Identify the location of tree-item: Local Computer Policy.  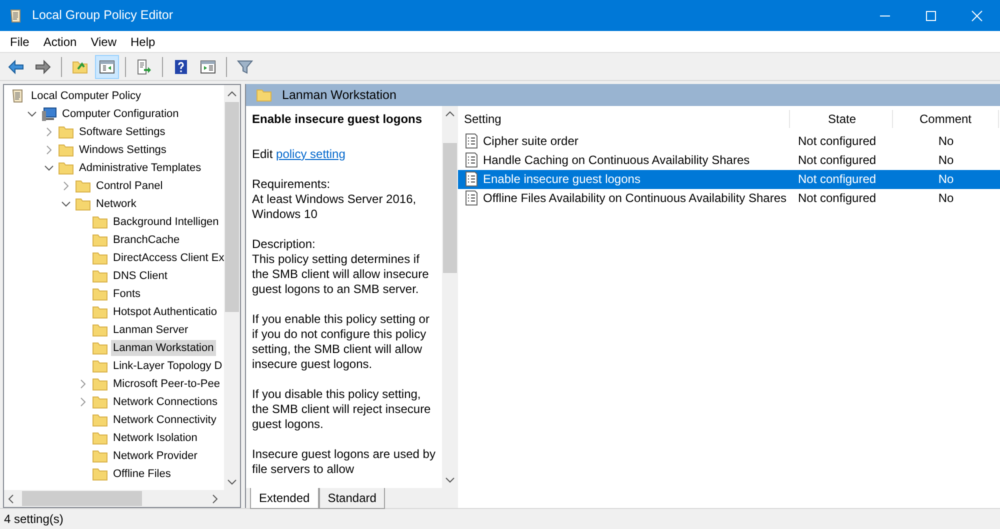
(86, 96).